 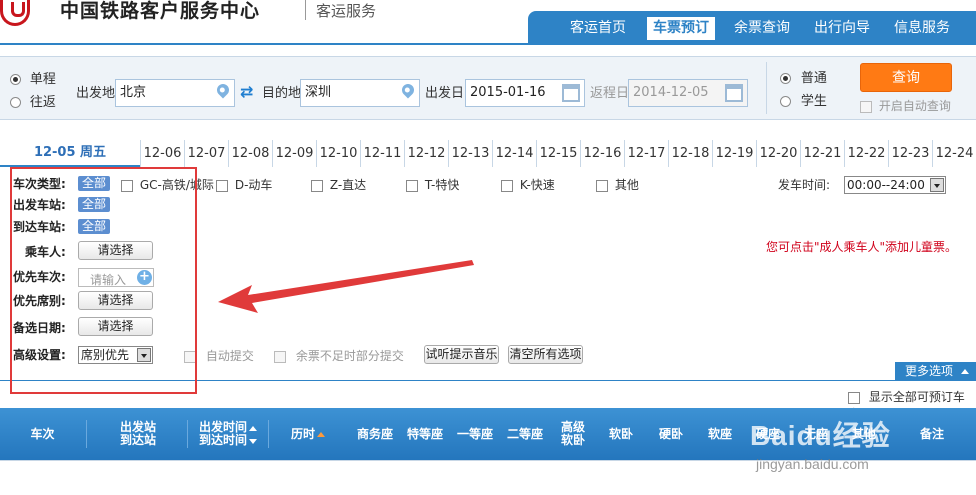 What do you see at coordinates (820, 435) in the screenshot?
I see `watermark-brand: Baidu经验` at bounding box center [820, 435].